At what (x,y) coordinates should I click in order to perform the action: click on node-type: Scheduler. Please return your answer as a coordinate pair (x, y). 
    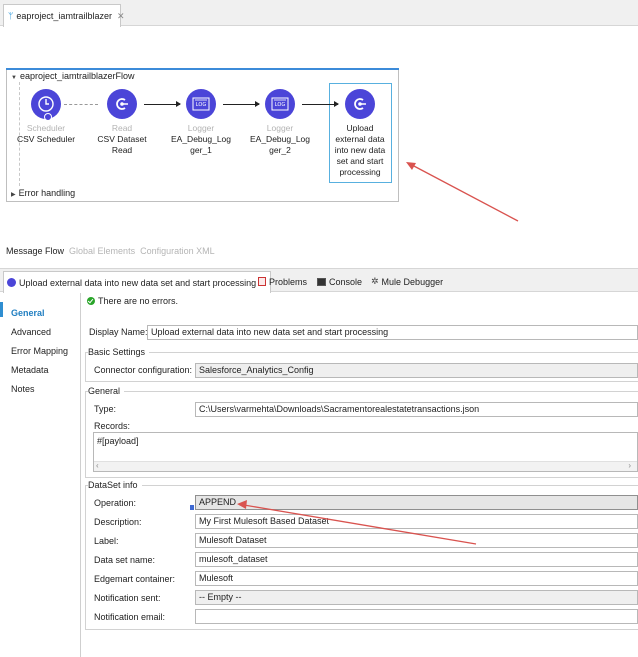
    Looking at the image, I should click on (46, 128).